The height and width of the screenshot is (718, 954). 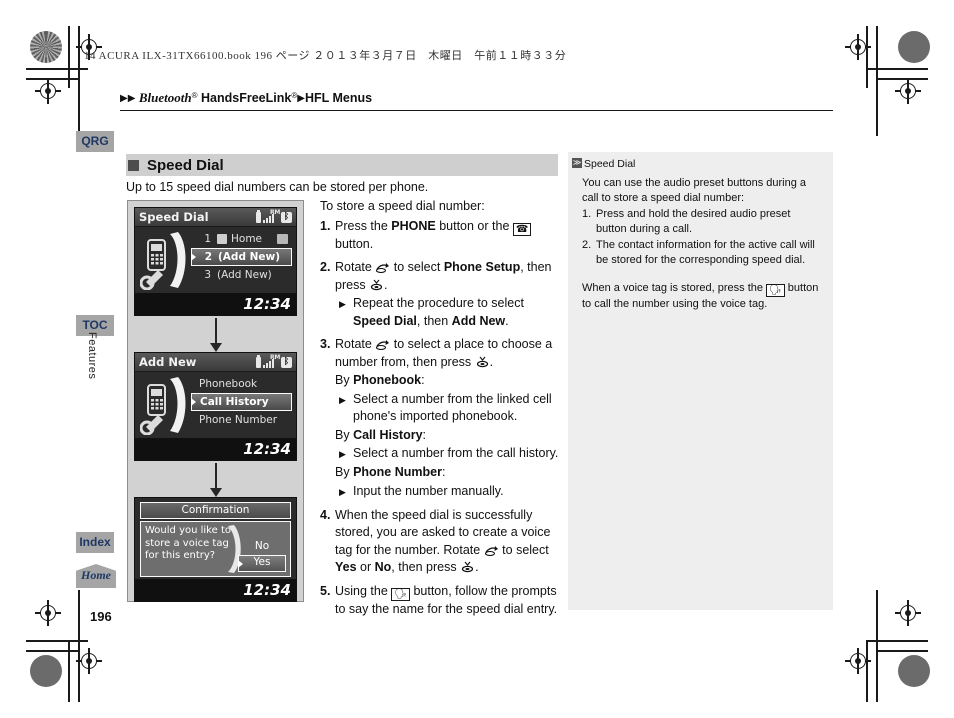 I want to click on confirmation-option-yes-label: Yes, so click(x=262, y=562).